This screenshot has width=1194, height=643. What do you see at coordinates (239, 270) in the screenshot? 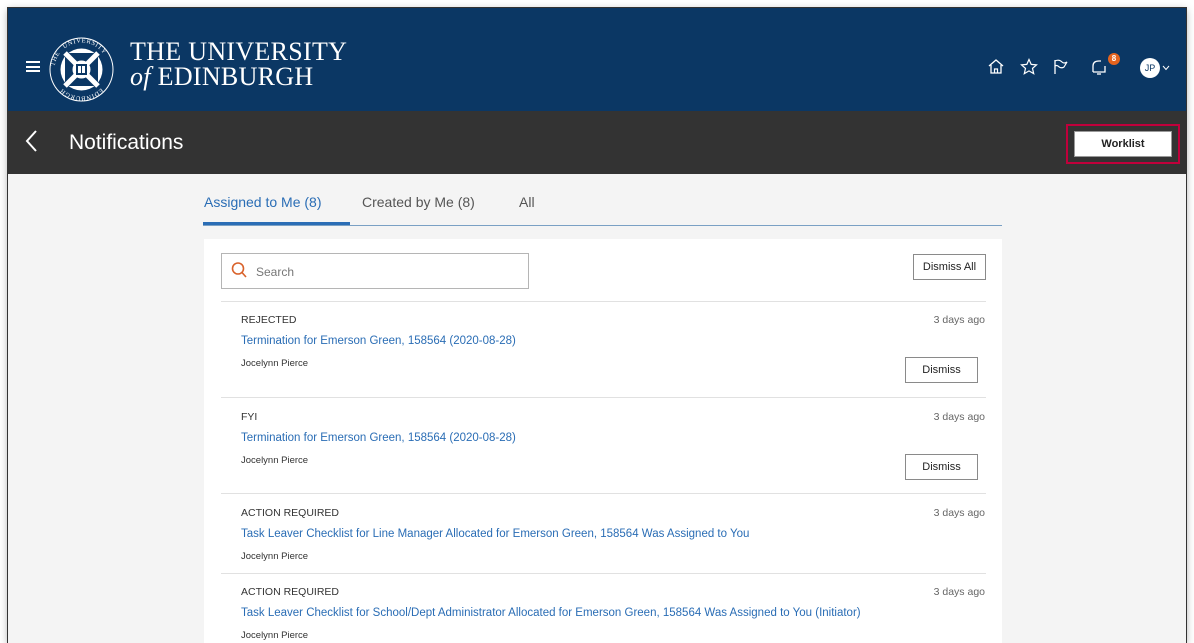
I see `search-icon` at bounding box center [239, 270].